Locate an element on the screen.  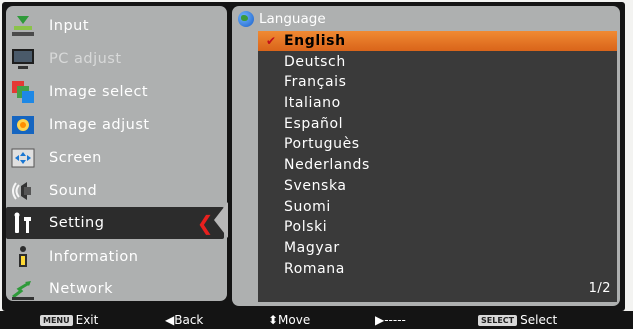
menu-item-label: Input is located at coordinates (69, 26).